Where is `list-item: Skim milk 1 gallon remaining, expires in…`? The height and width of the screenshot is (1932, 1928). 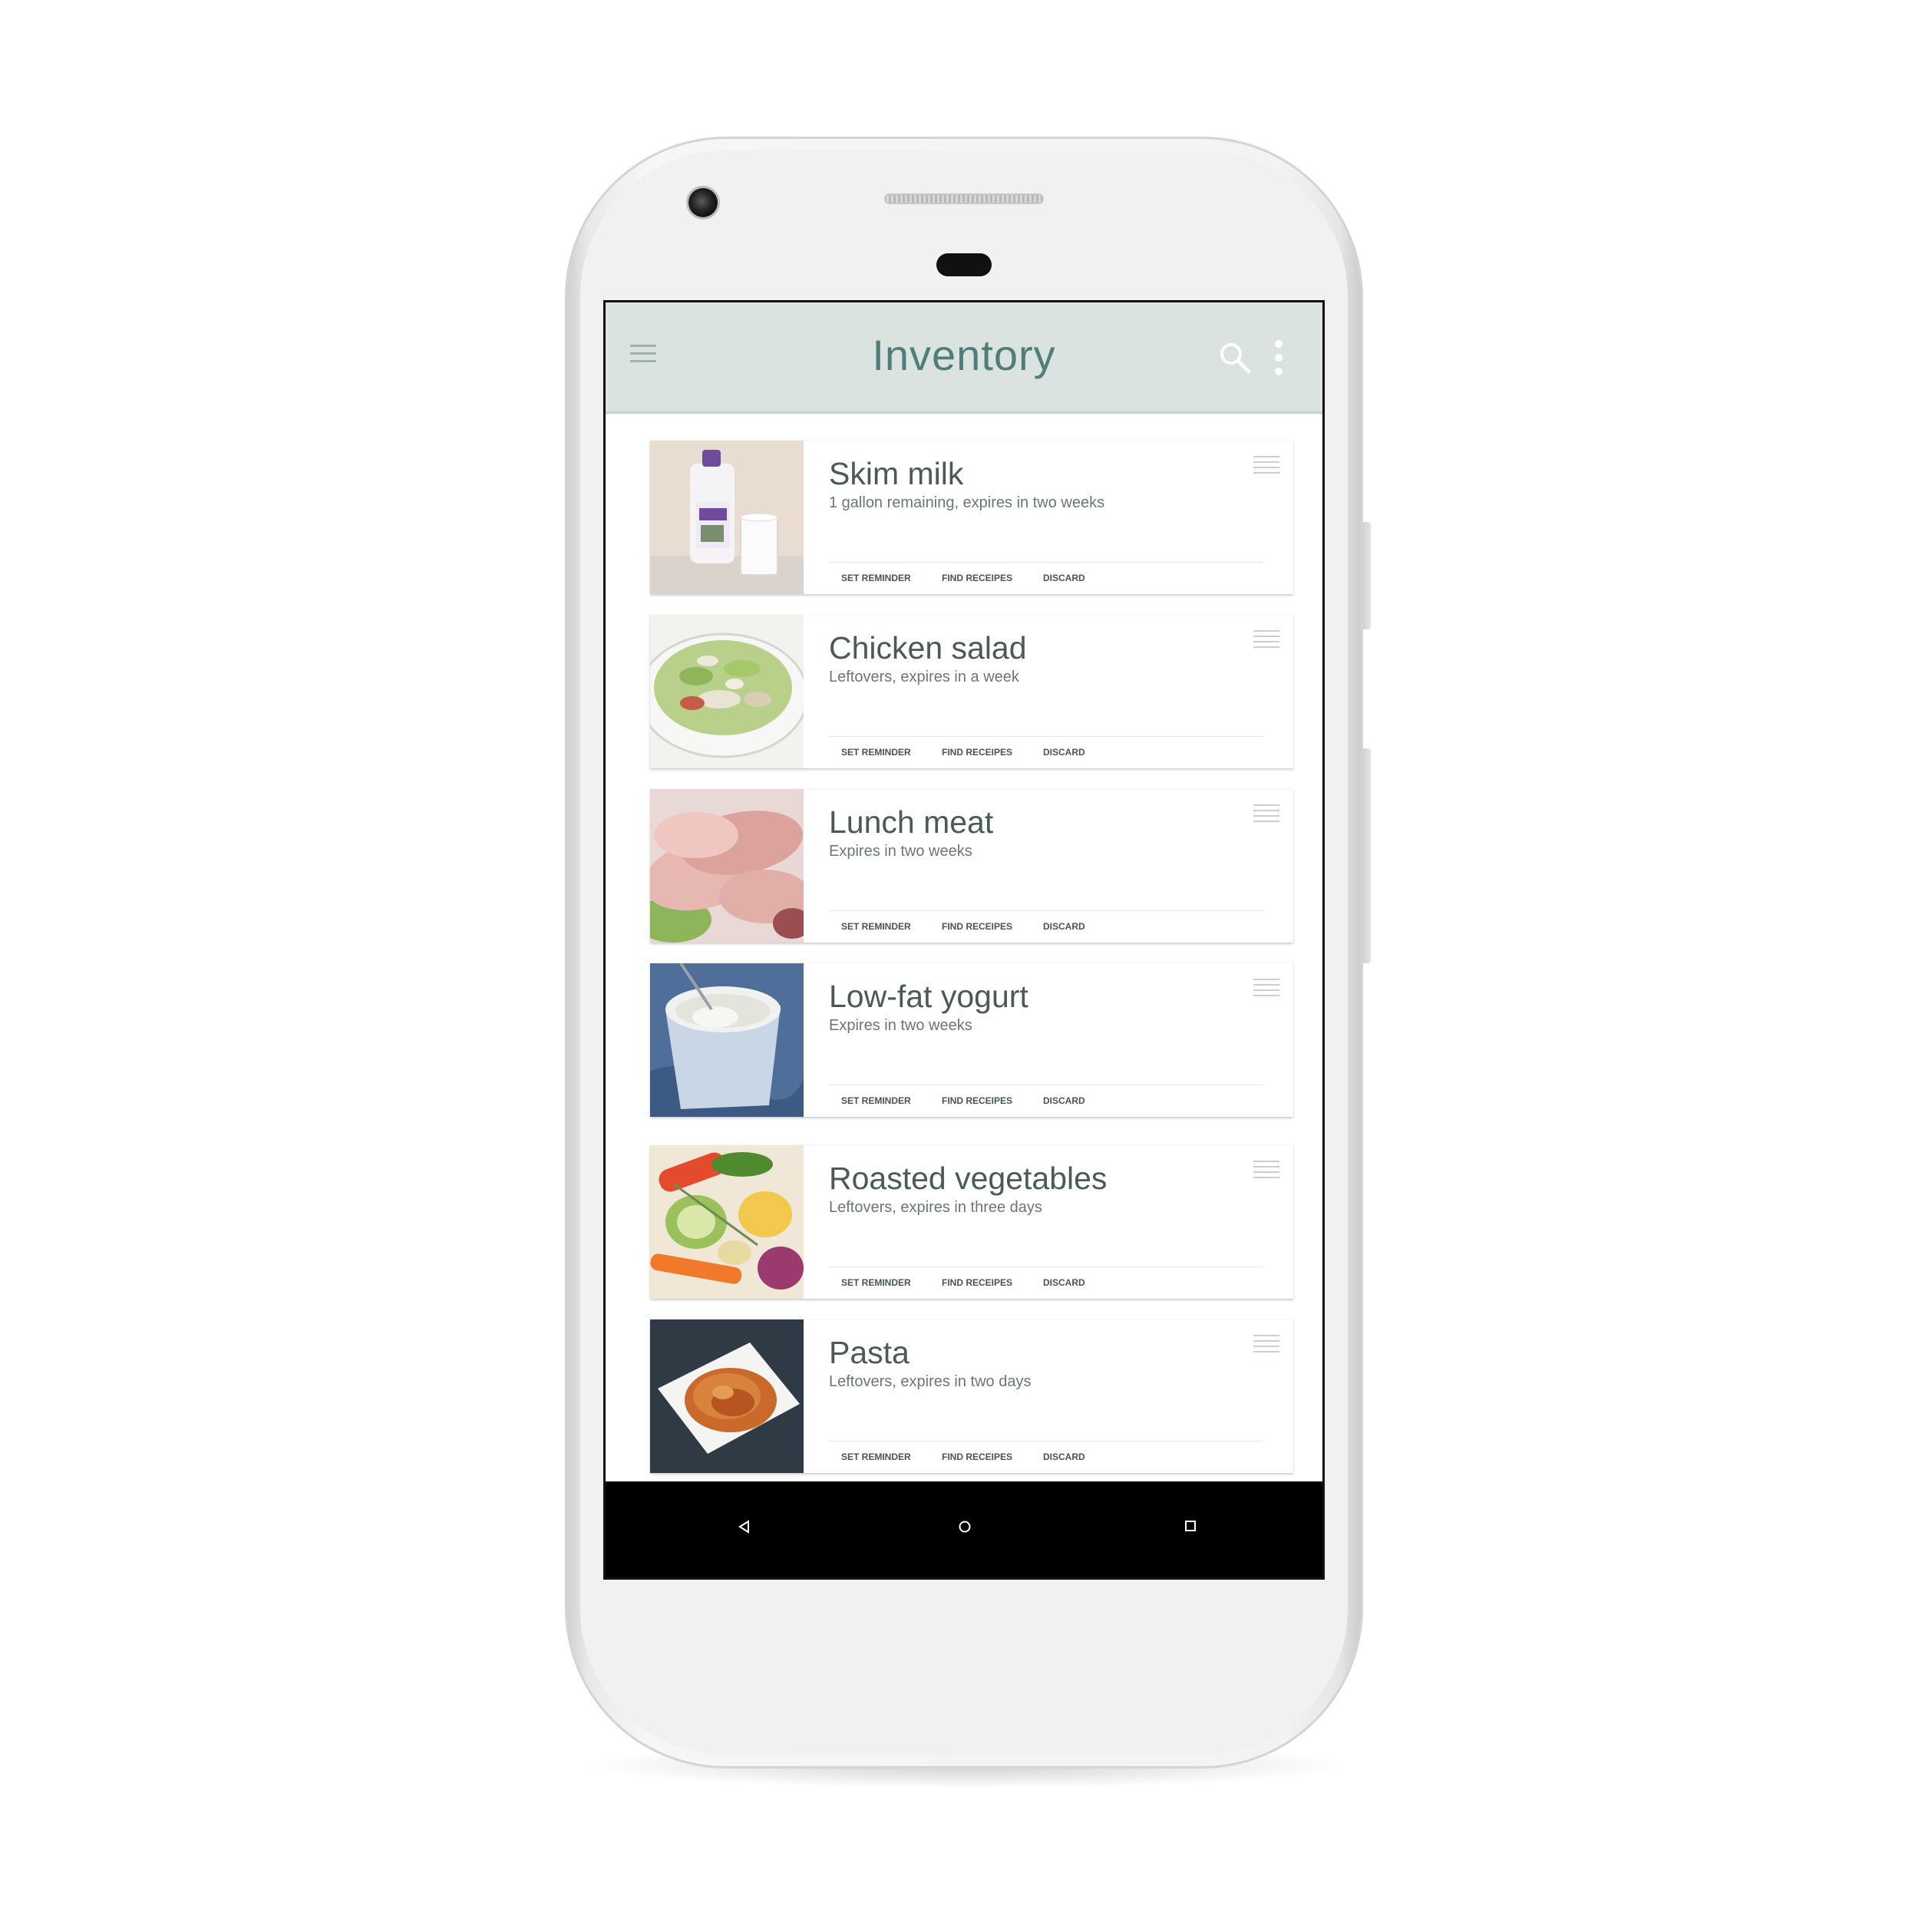
list-item: Skim milk 1 gallon remaining, expires in… is located at coordinates (972, 517).